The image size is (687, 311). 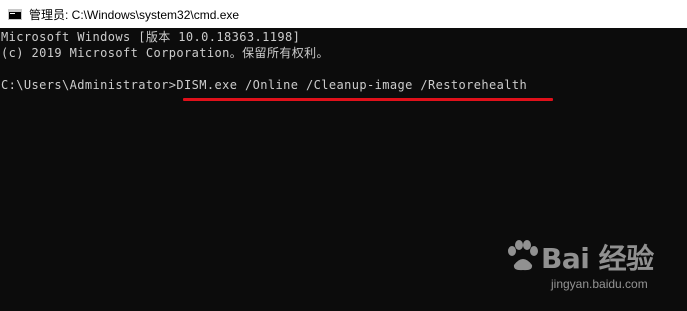 I want to click on console-line-copyright: (c) 2019 Microsoft Corporation。保留所有权利。, so click(x=165, y=53).